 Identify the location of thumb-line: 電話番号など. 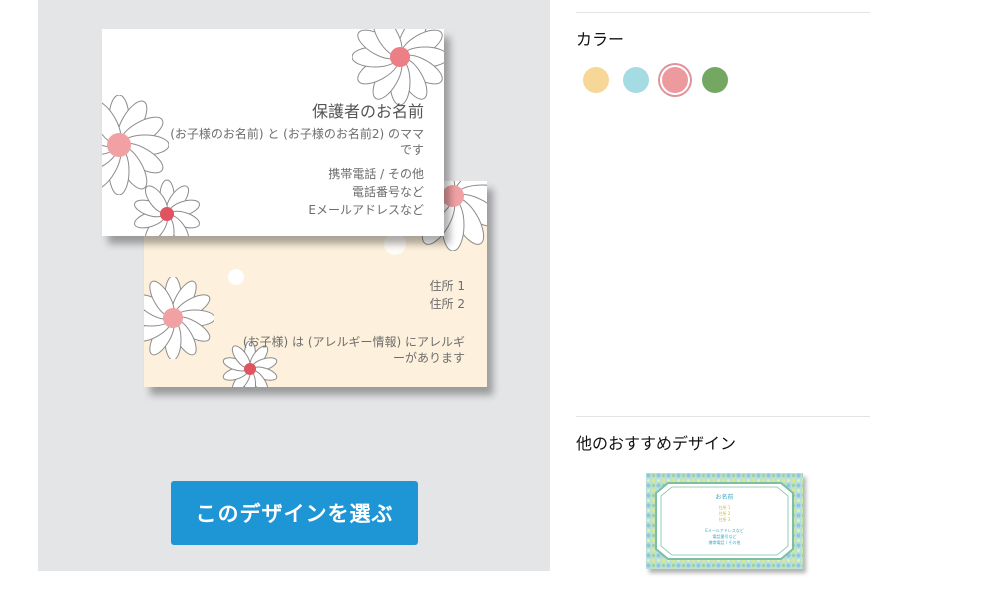
(725, 536).